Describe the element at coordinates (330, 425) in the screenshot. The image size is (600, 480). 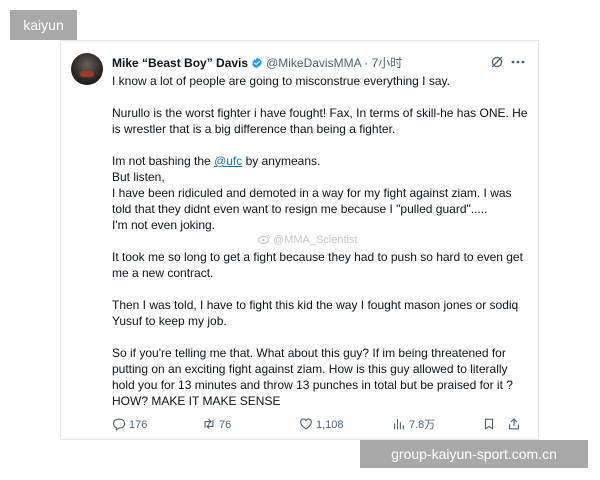
I see `like-count: 1,108` at that location.